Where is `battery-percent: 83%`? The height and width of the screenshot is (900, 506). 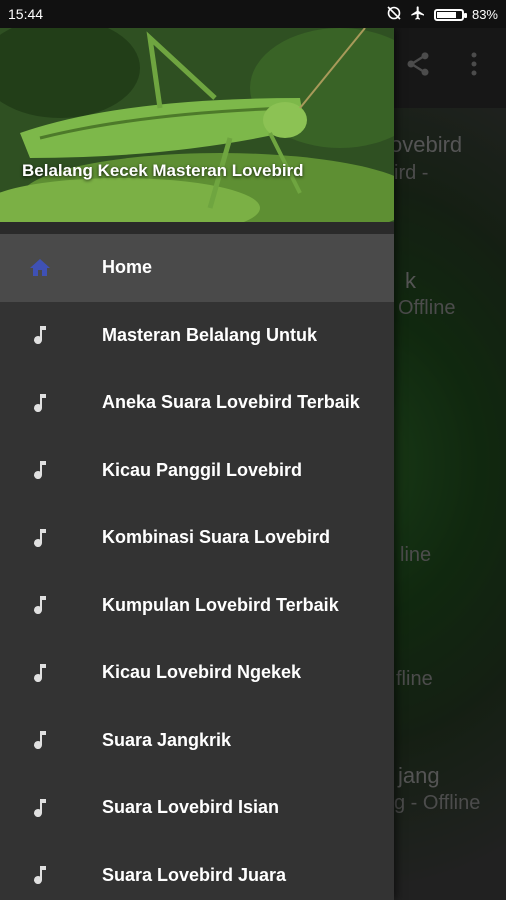
battery-percent: 83% is located at coordinates (484, 14).